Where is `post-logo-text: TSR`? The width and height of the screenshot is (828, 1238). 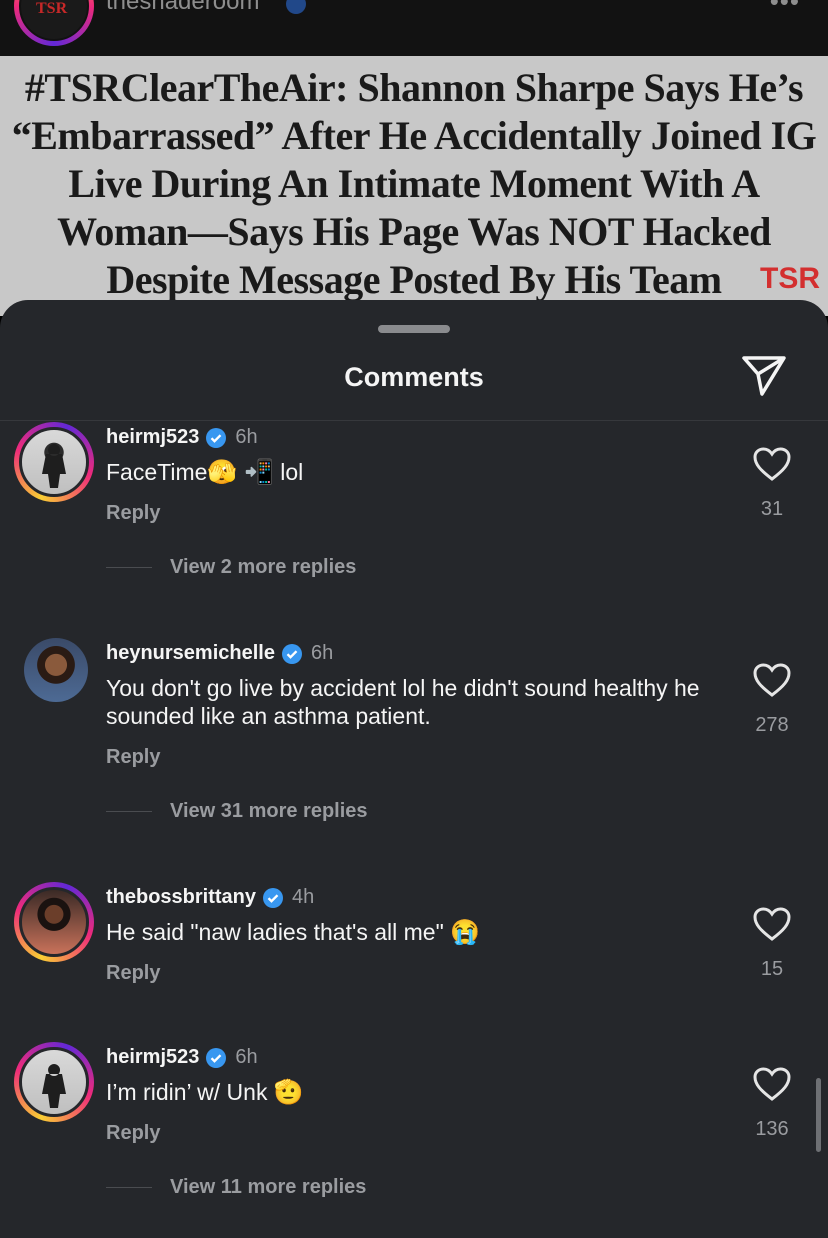
post-logo-text: TSR is located at coordinates (52, 8).